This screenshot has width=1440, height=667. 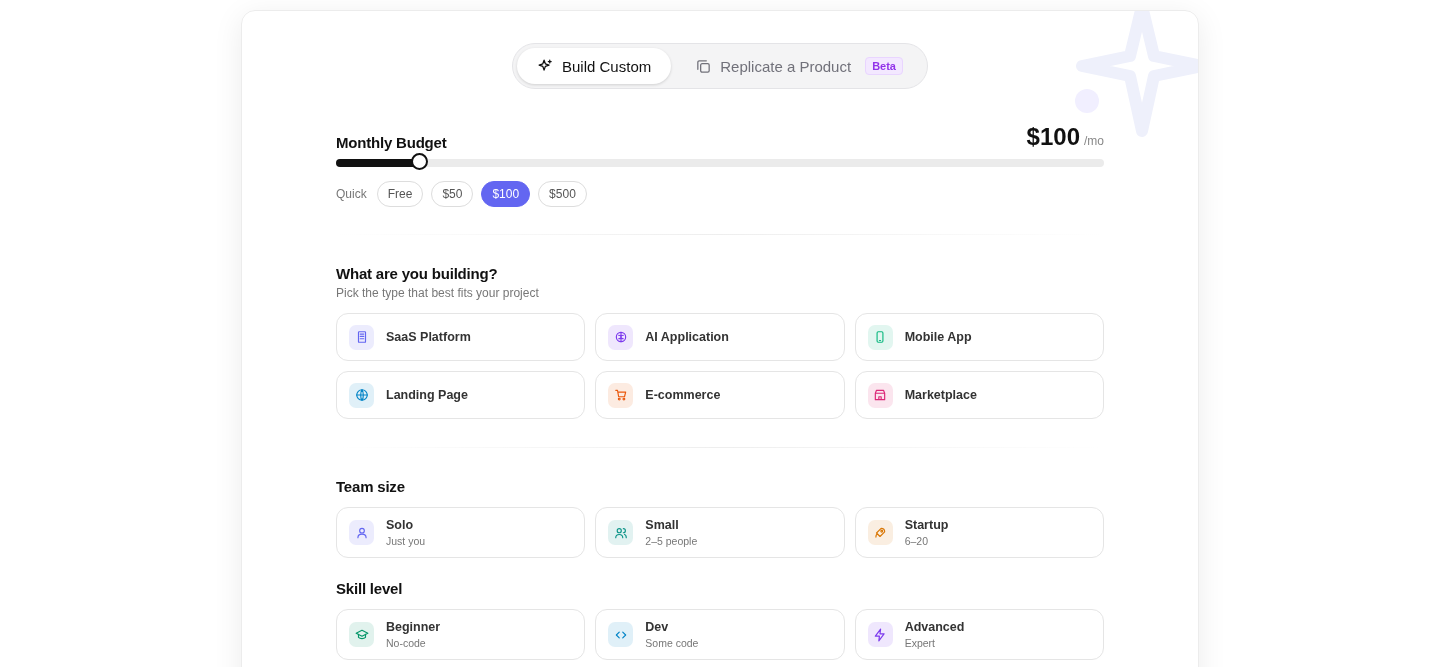 I want to click on budget-unit: /mo, so click(x=1094, y=141).